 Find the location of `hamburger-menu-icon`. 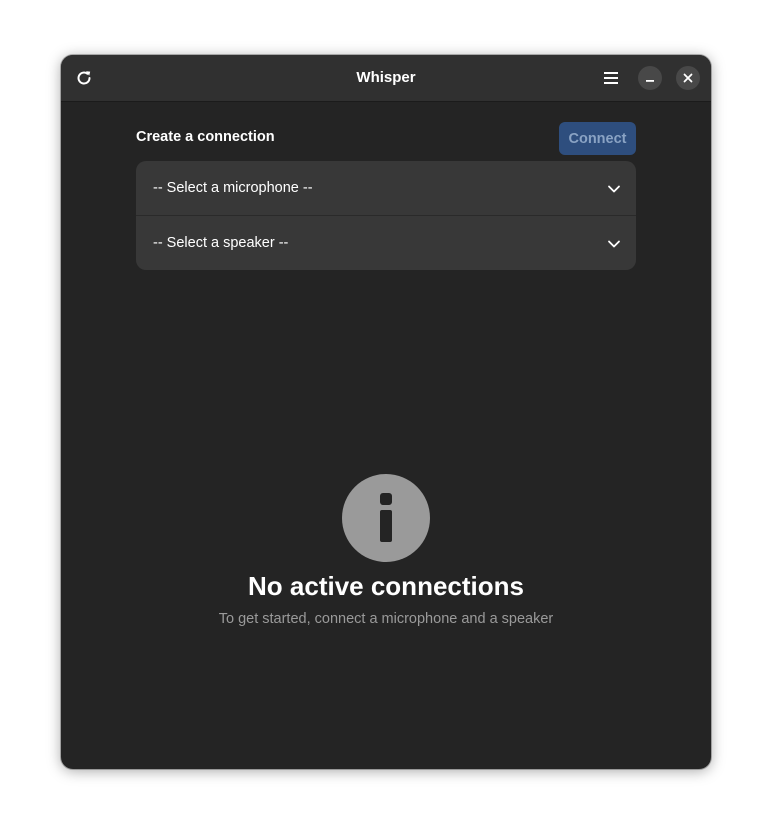

hamburger-menu-icon is located at coordinates (611, 78).